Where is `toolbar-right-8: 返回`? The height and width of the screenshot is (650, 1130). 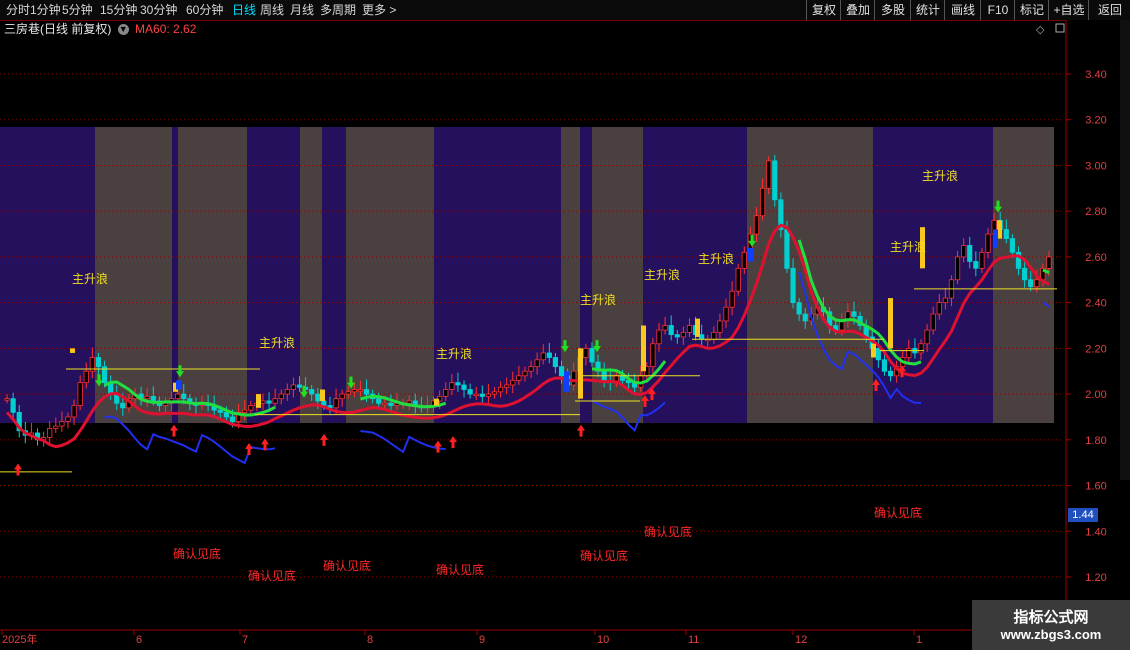 toolbar-right-8: 返回 is located at coordinates (1109, 10).